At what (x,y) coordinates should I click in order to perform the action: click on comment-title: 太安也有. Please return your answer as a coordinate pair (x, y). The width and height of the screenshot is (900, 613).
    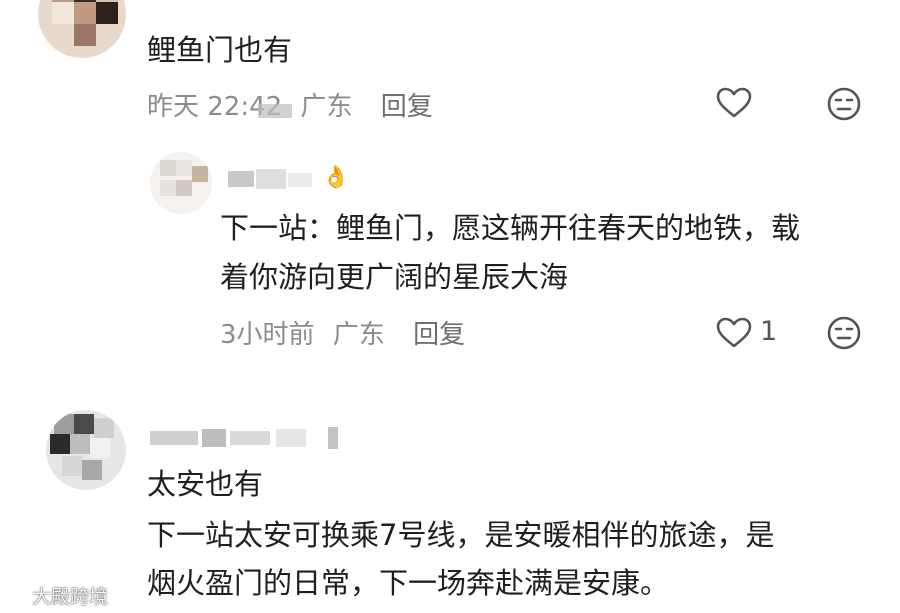
    Looking at the image, I should click on (205, 484).